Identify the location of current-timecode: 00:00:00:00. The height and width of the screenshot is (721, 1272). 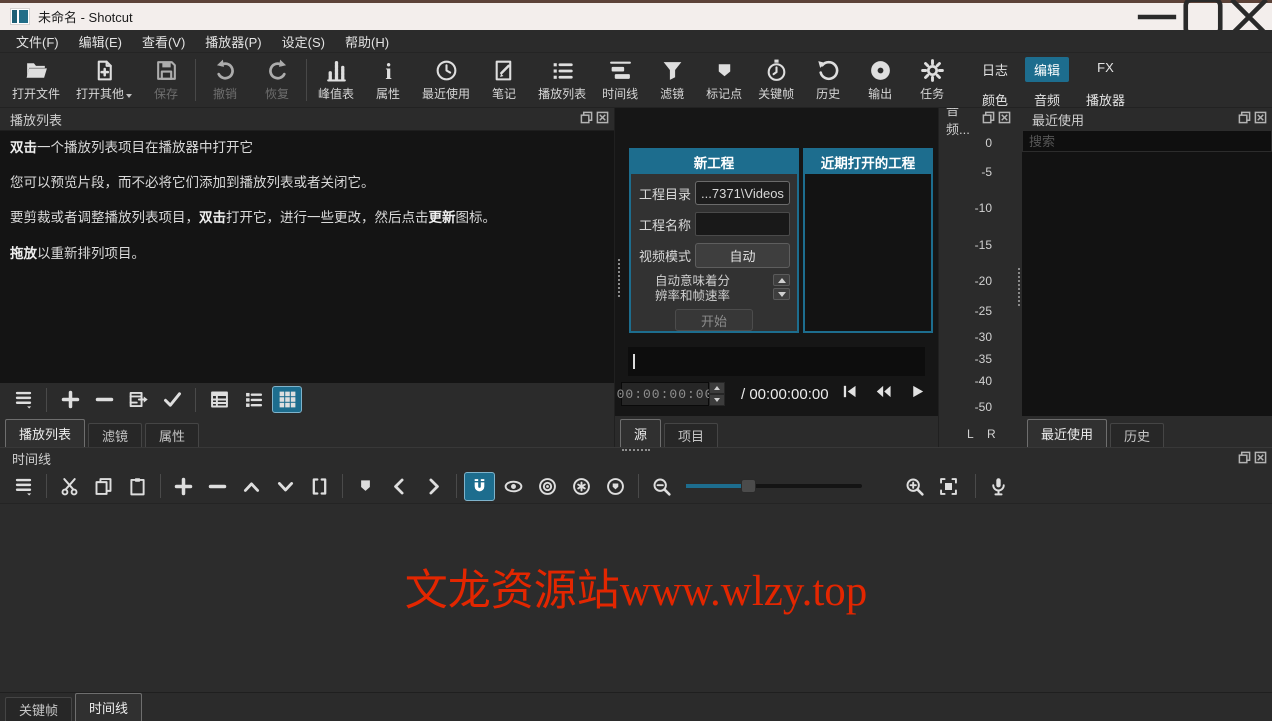
(664, 394).